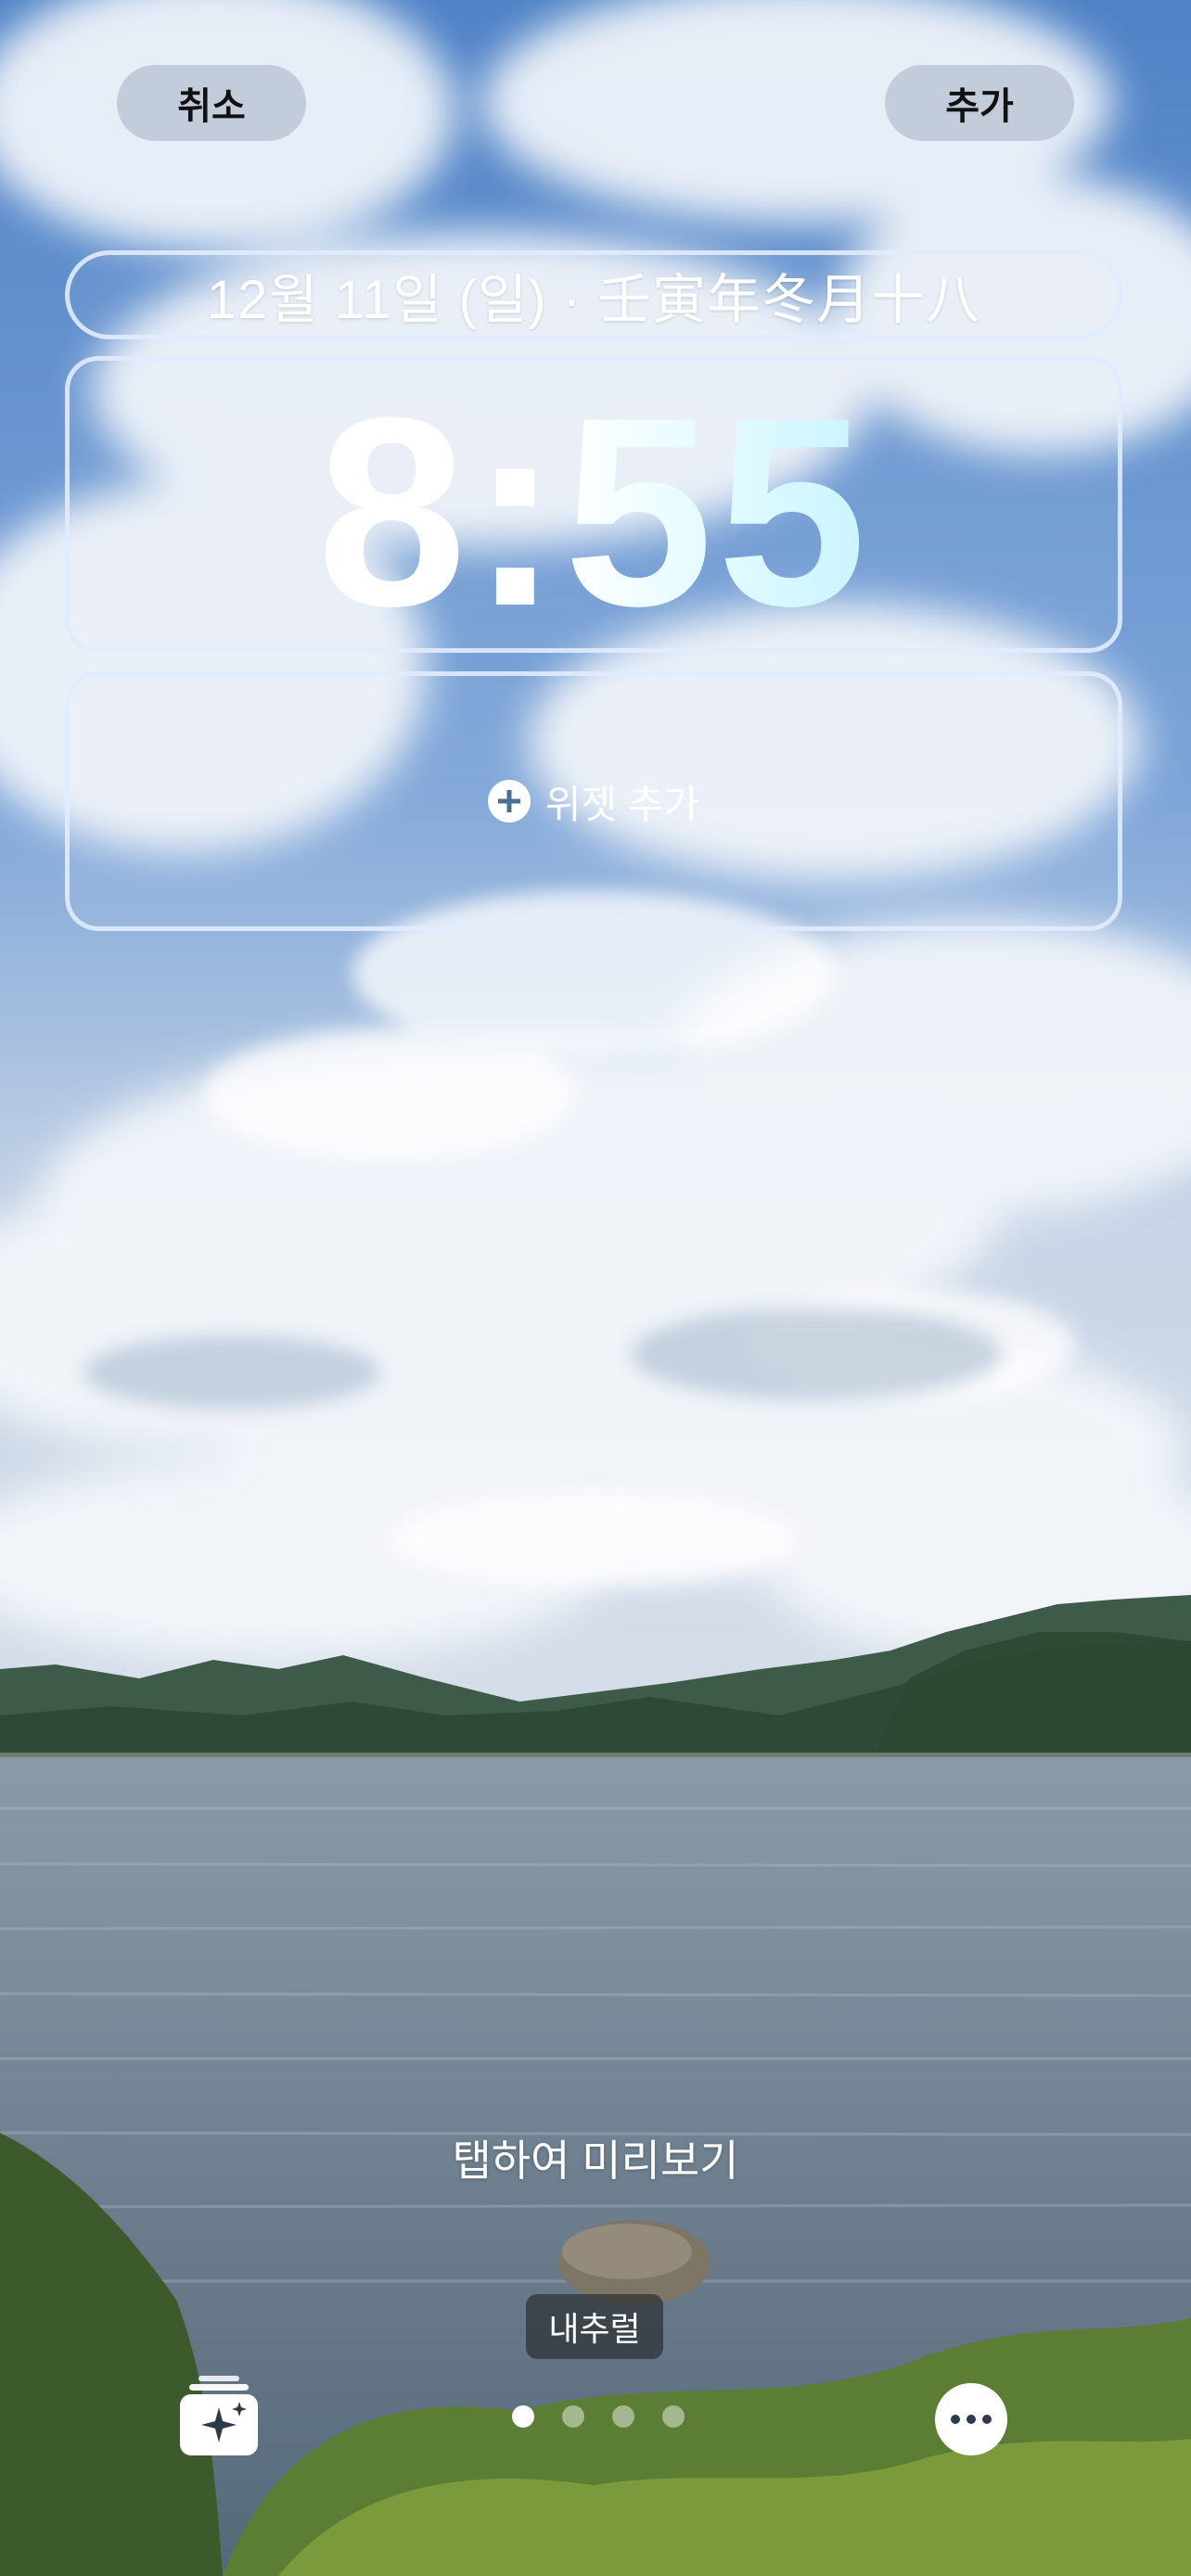  I want to click on clock-slot: 8:55, so click(593, 505).